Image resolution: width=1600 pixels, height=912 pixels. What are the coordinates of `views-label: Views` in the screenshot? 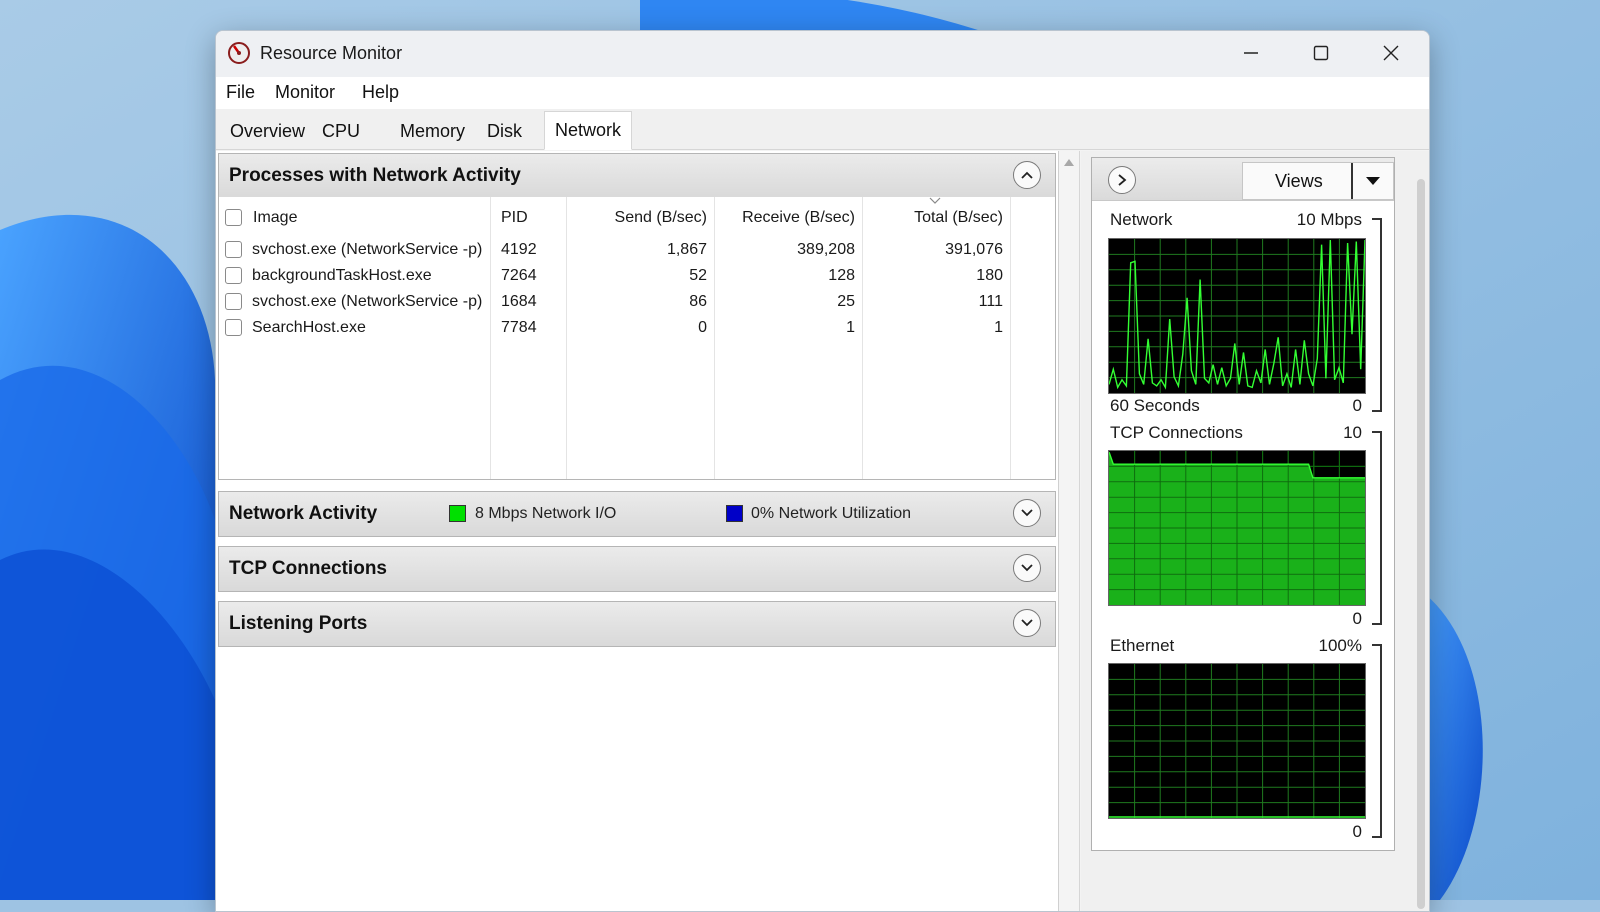 It's located at (1299, 181).